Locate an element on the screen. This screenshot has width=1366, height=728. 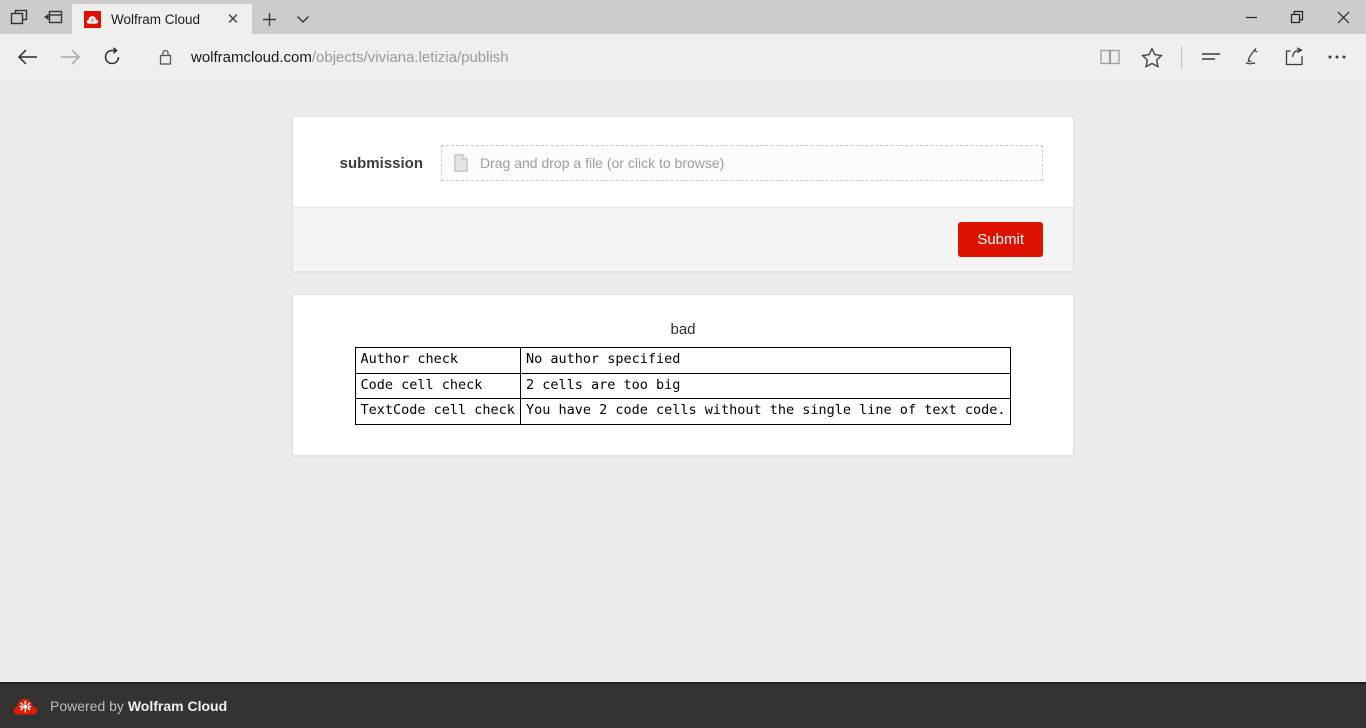
tab-title: Wolfram Cloud is located at coordinates (156, 19).